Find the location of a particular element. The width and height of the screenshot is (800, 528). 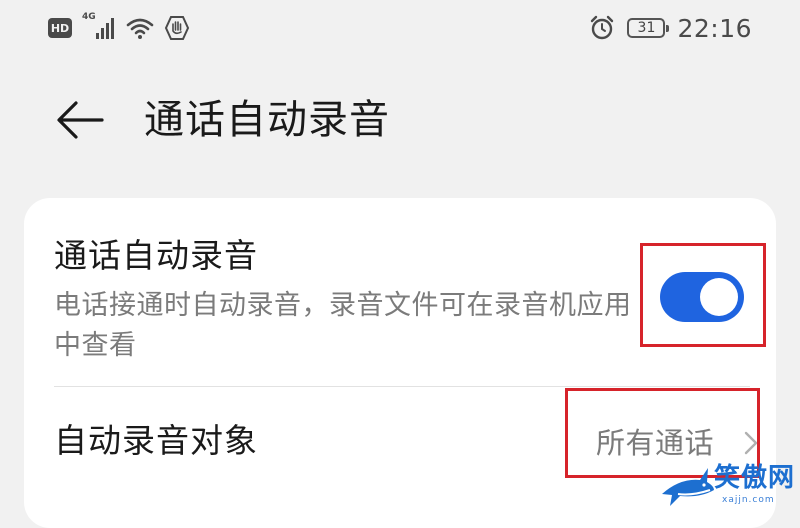

signal-icon: 4G is located at coordinates (99, 26).